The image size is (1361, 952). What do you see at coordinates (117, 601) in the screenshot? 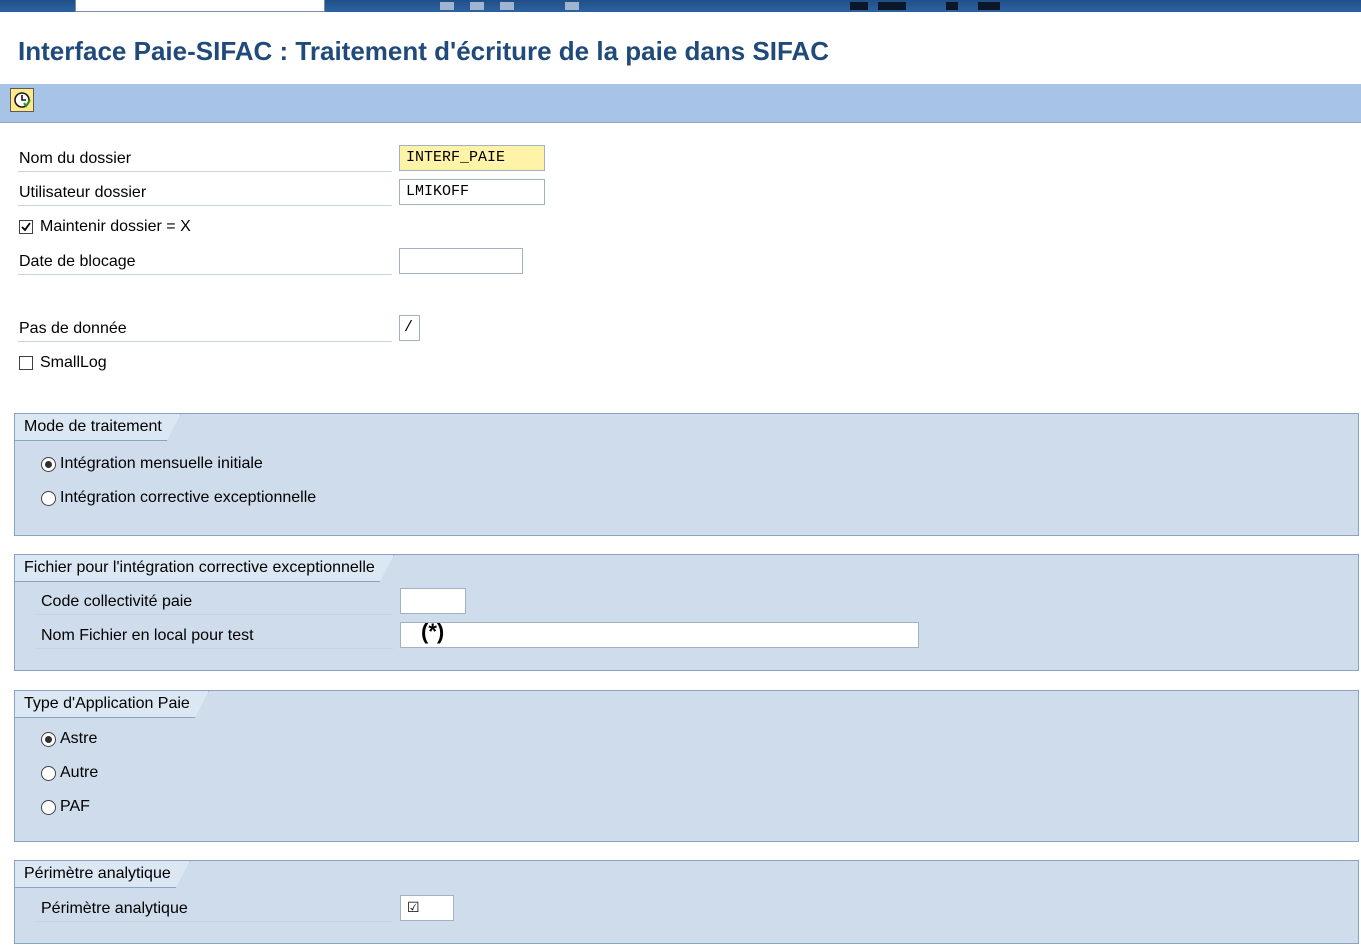
I see `code-collectivite-label: Code collectivité paie` at bounding box center [117, 601].